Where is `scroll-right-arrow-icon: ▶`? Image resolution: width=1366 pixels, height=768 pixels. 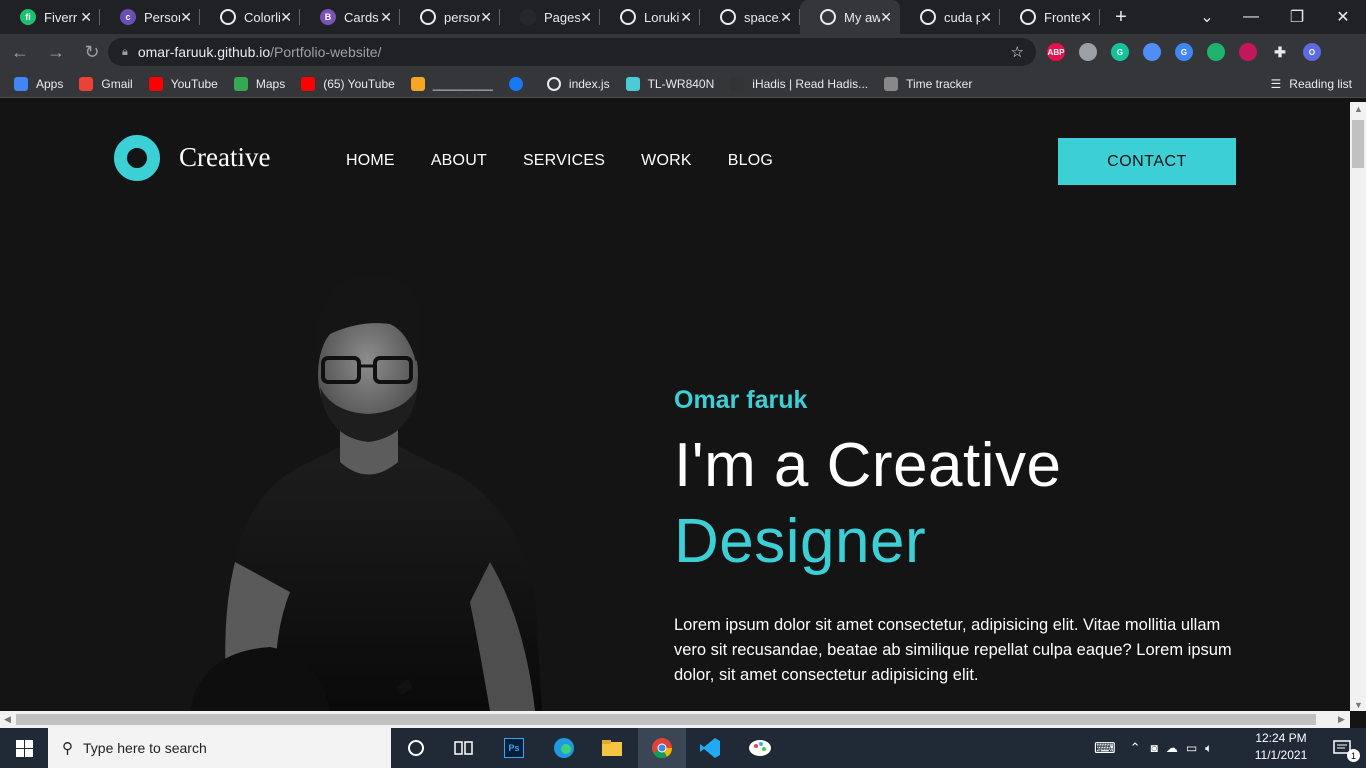
scroll-right-arrow-icon: ▶ is located at coordinates (1341, 719).